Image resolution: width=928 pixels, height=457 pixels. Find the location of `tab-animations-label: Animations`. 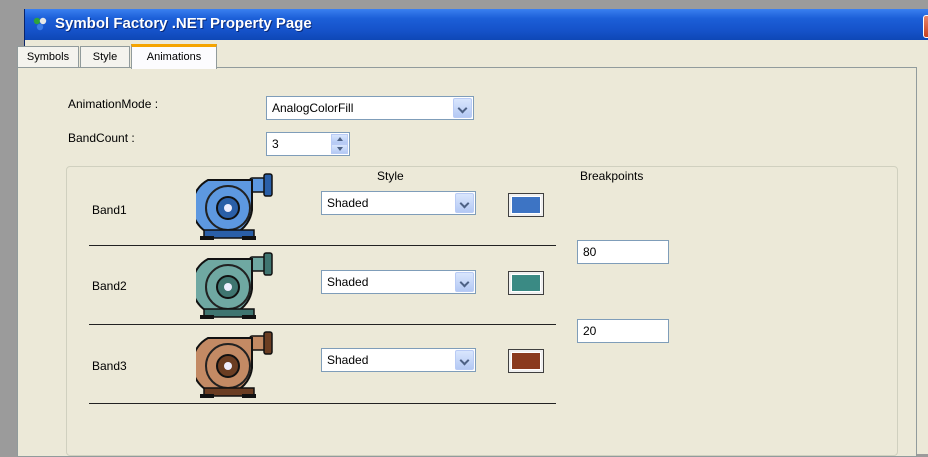

tab-animations-label: Animations is located at coordinates (174, 57).